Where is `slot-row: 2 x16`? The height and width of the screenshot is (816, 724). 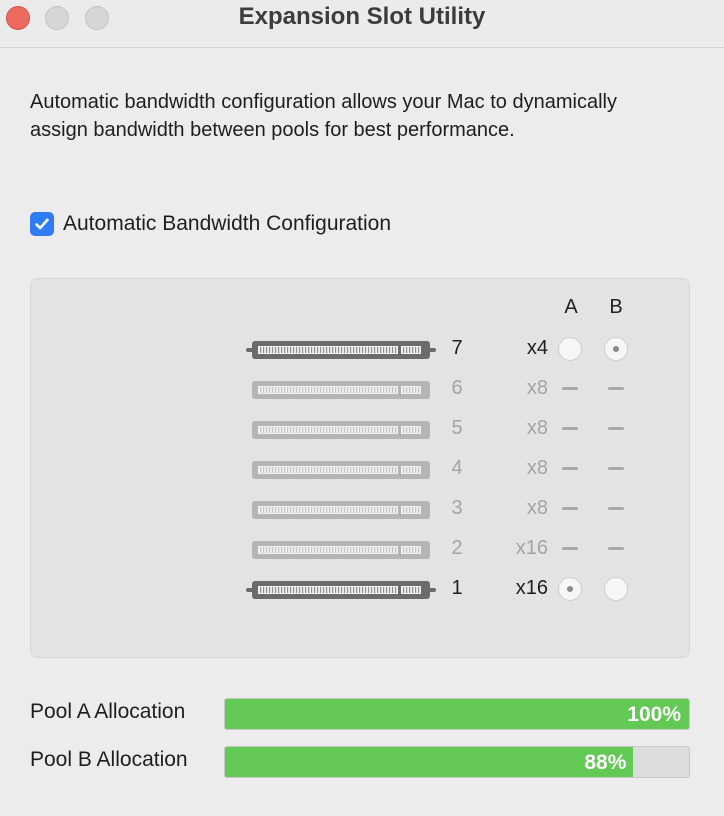
slot-row: 2 x16 is located at coordinates (362, 549).